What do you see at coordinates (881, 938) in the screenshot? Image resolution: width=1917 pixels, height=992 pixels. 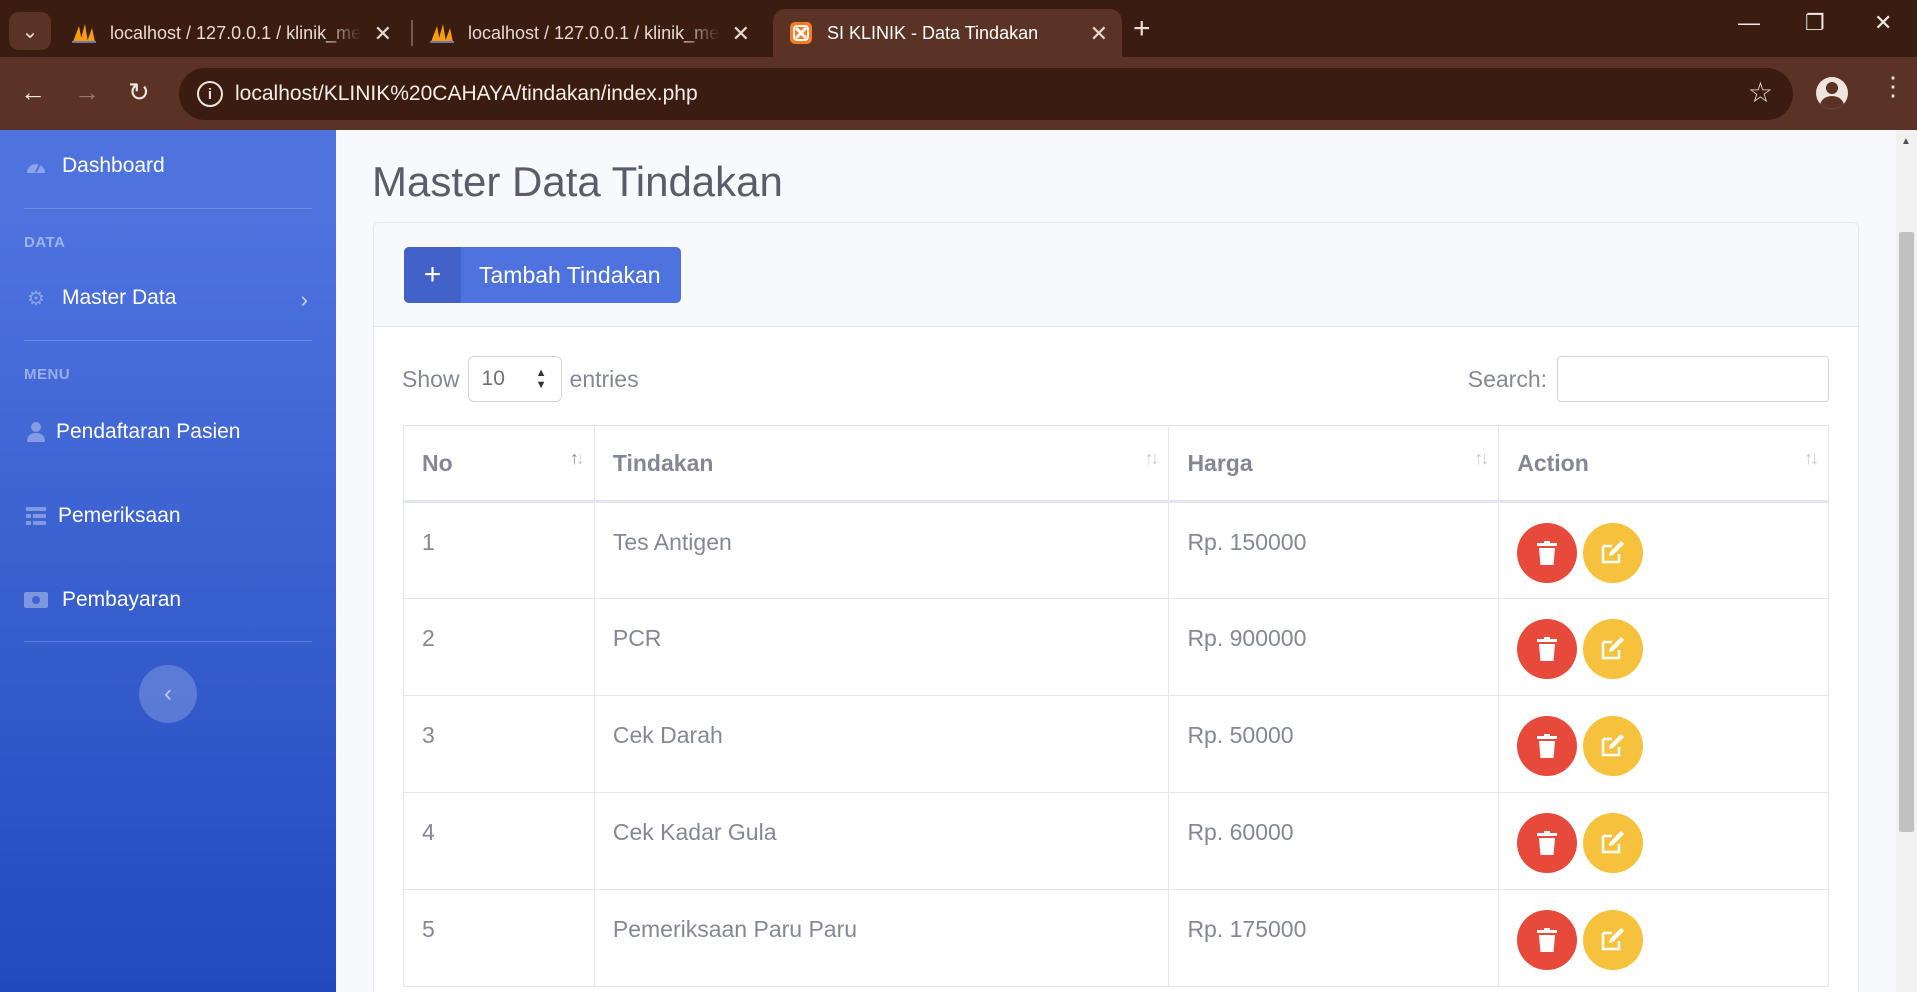 I see `cell-tindakan: Pemeriksaan Paru Paru` at bounding box center [881, 938].